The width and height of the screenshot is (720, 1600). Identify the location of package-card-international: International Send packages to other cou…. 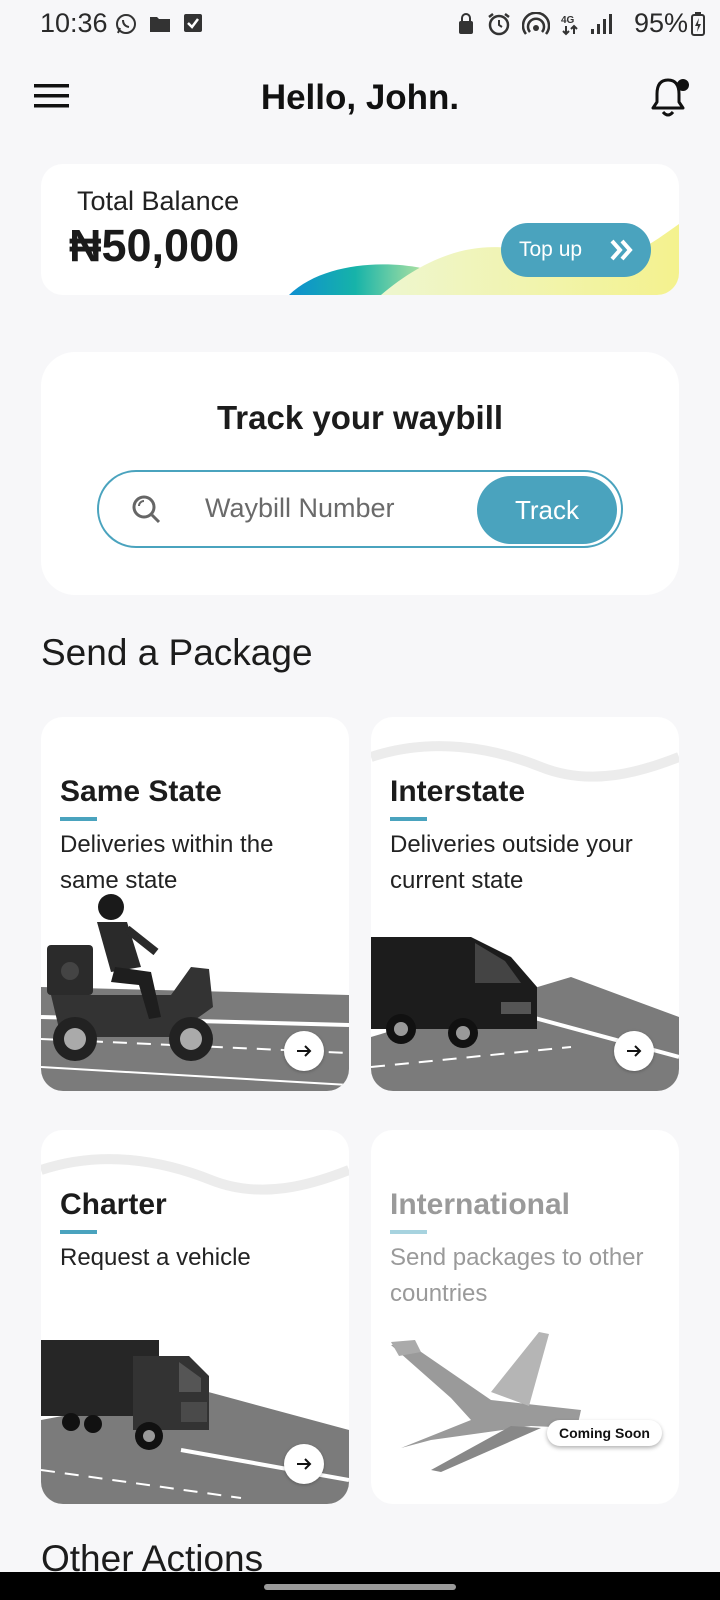
(525, 1317).